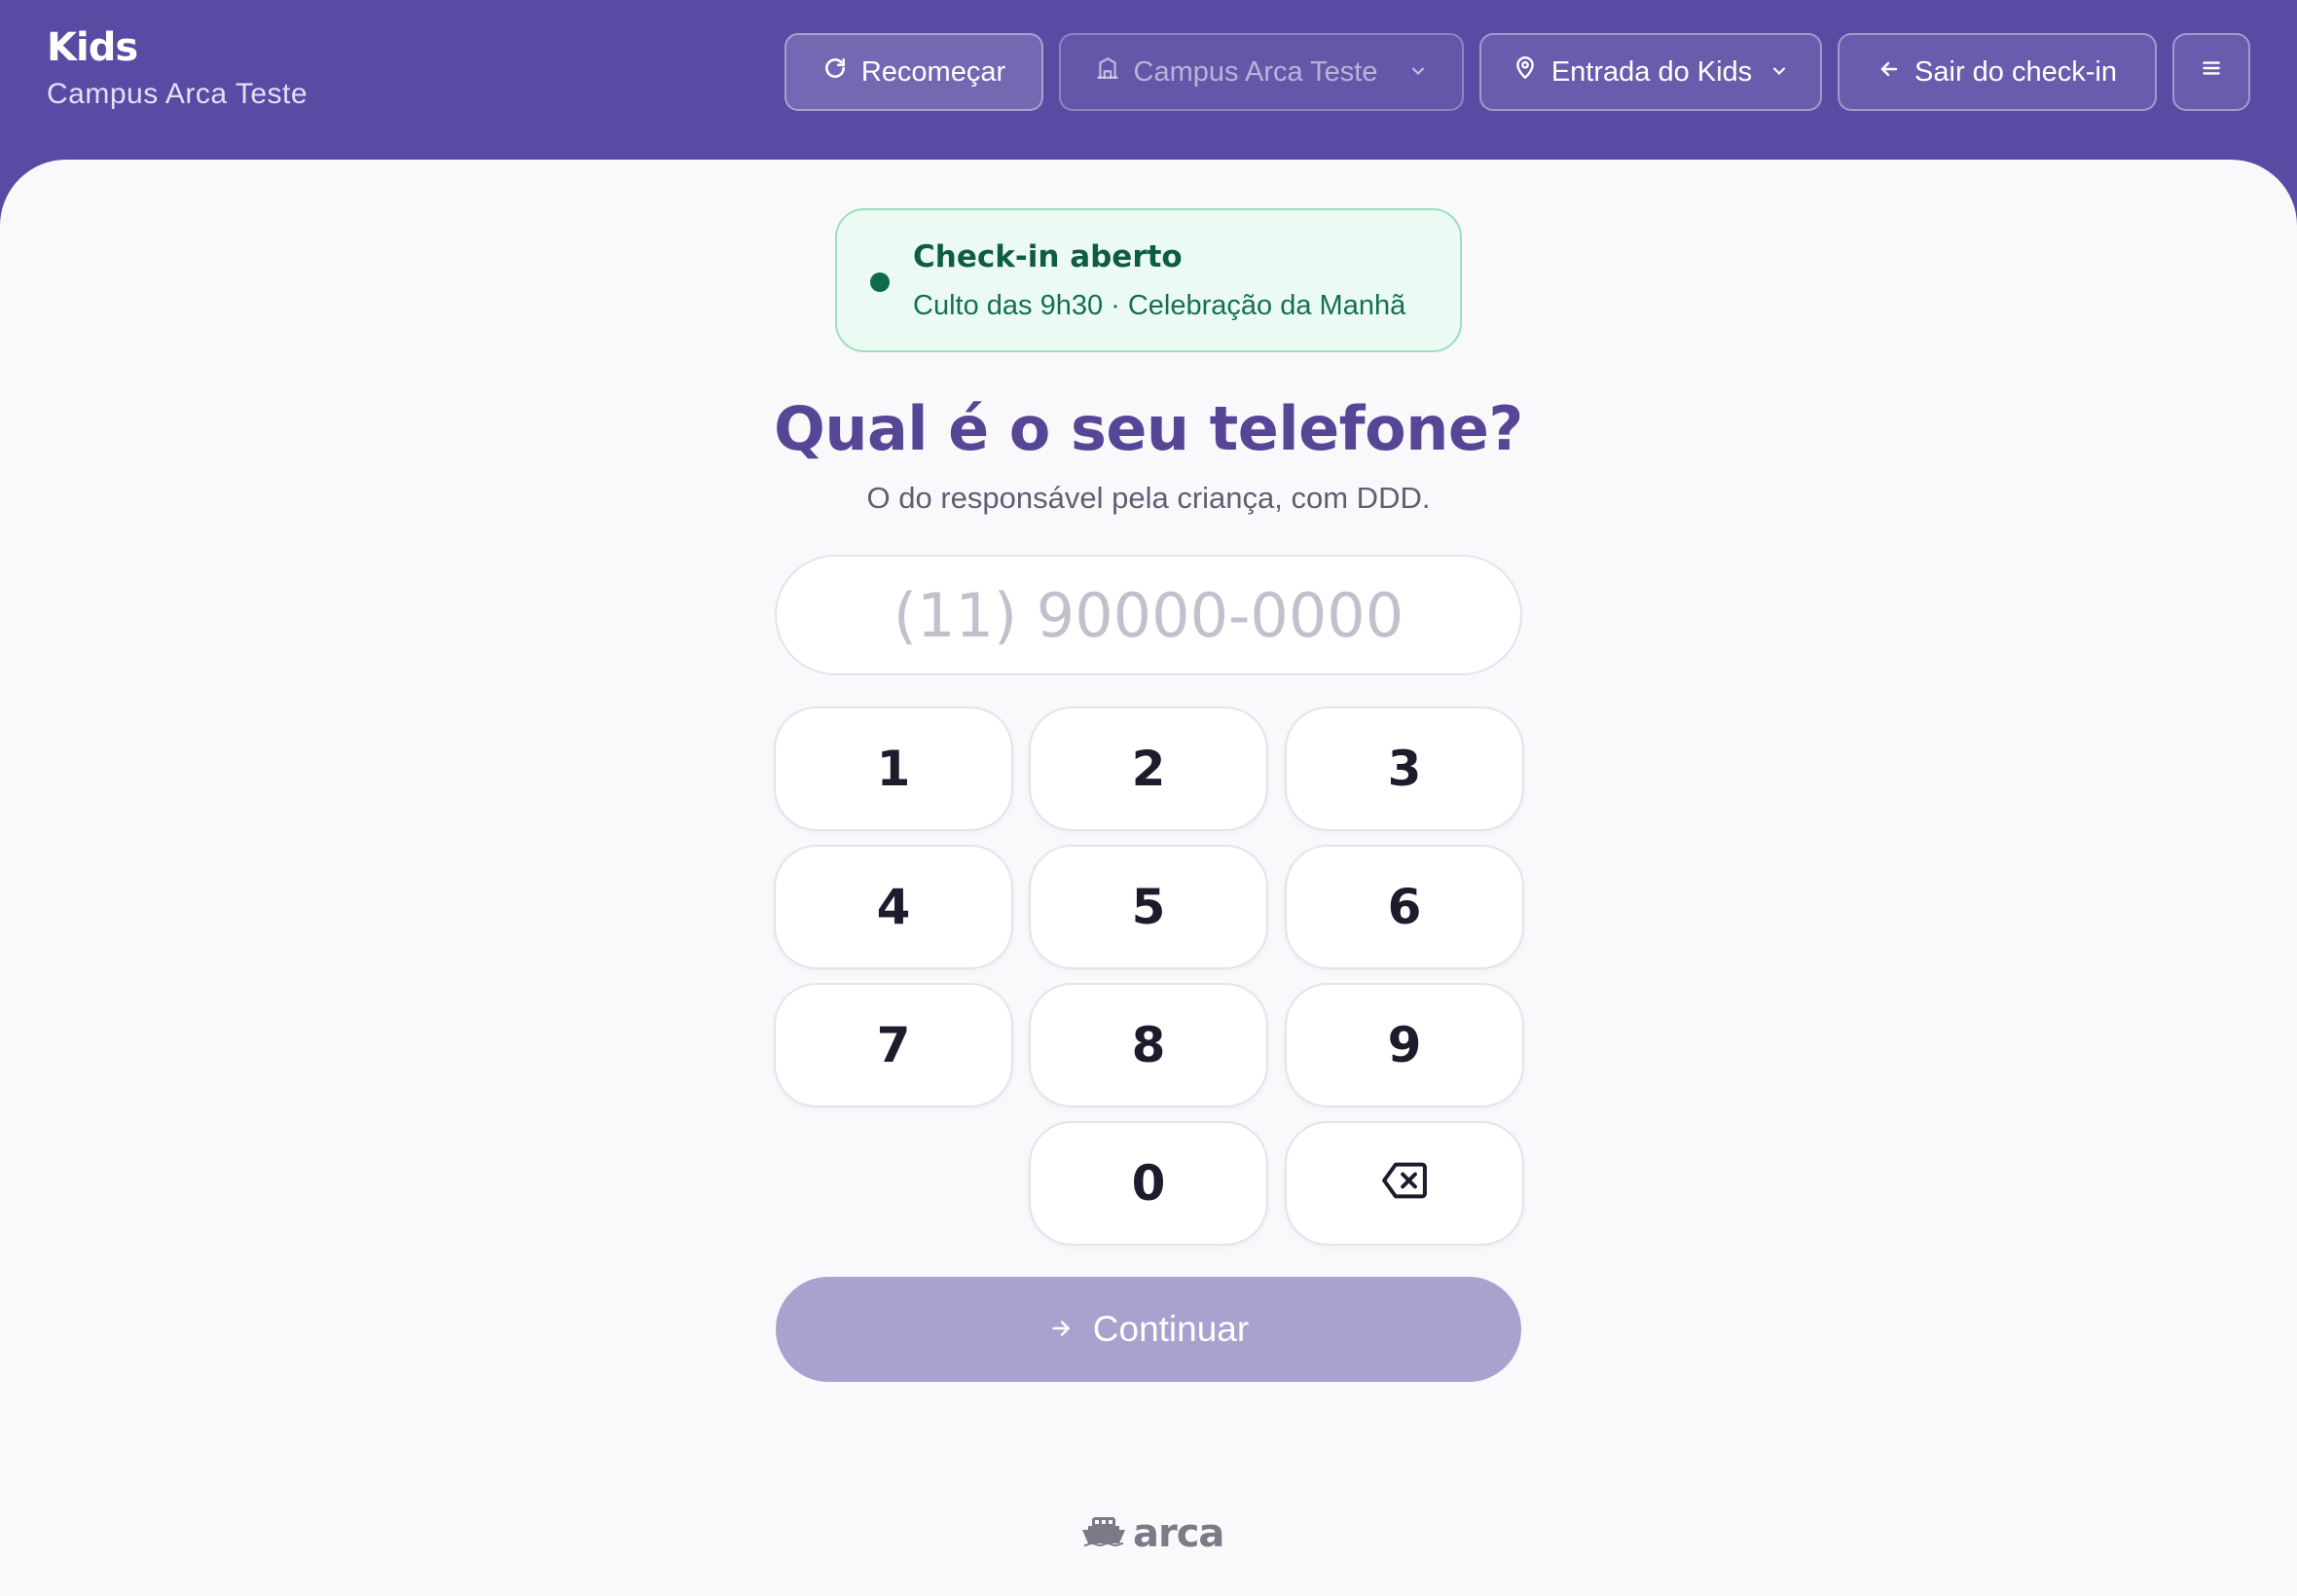  I want to click on keypad-key-3: 3, so click(1404, 769).